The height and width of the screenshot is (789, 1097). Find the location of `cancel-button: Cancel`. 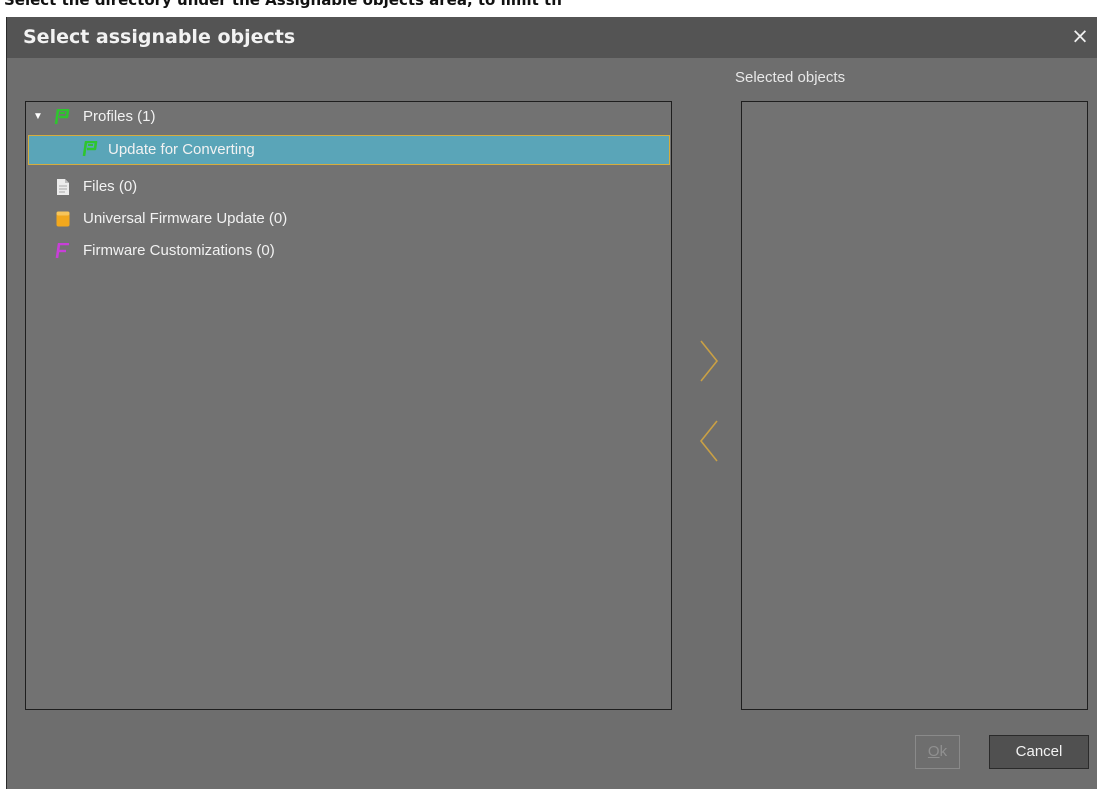

cancel-button: Cancel is located at coordinates (1039, 752).